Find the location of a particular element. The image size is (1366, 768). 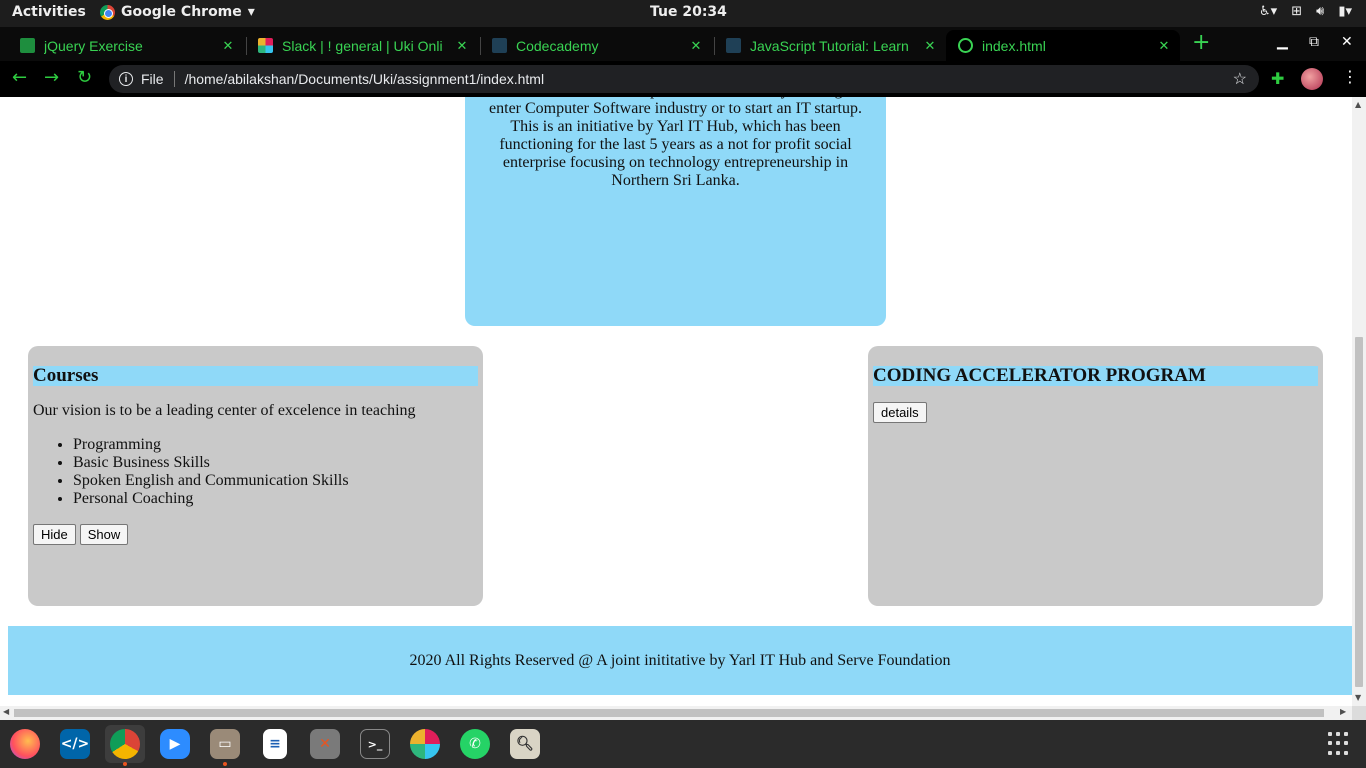

tab-slack: Slack | ! general | Uki Onli ✕ is located at coordinates (362, 45).